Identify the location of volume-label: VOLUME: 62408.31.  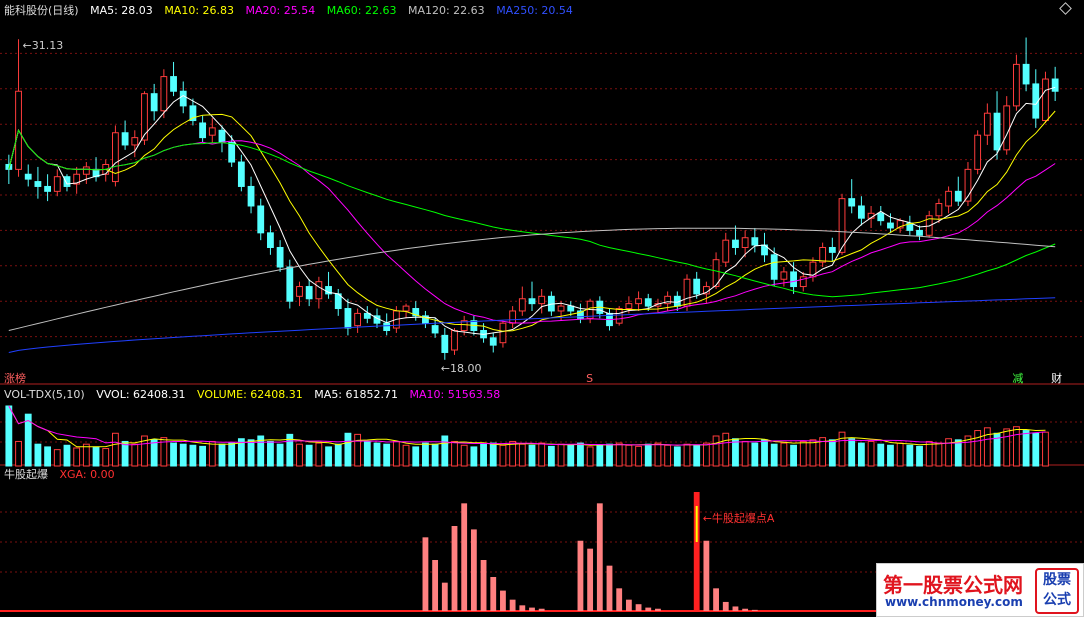
(250, 394).